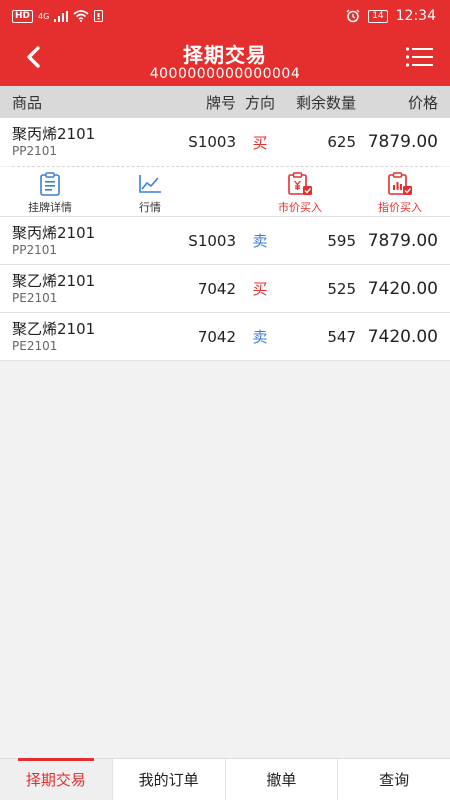  What do you see at coordinates (56, 779) in the screenshot?
I see `tab-forward-trading: 择期交易` at bounding box center [56, 779].